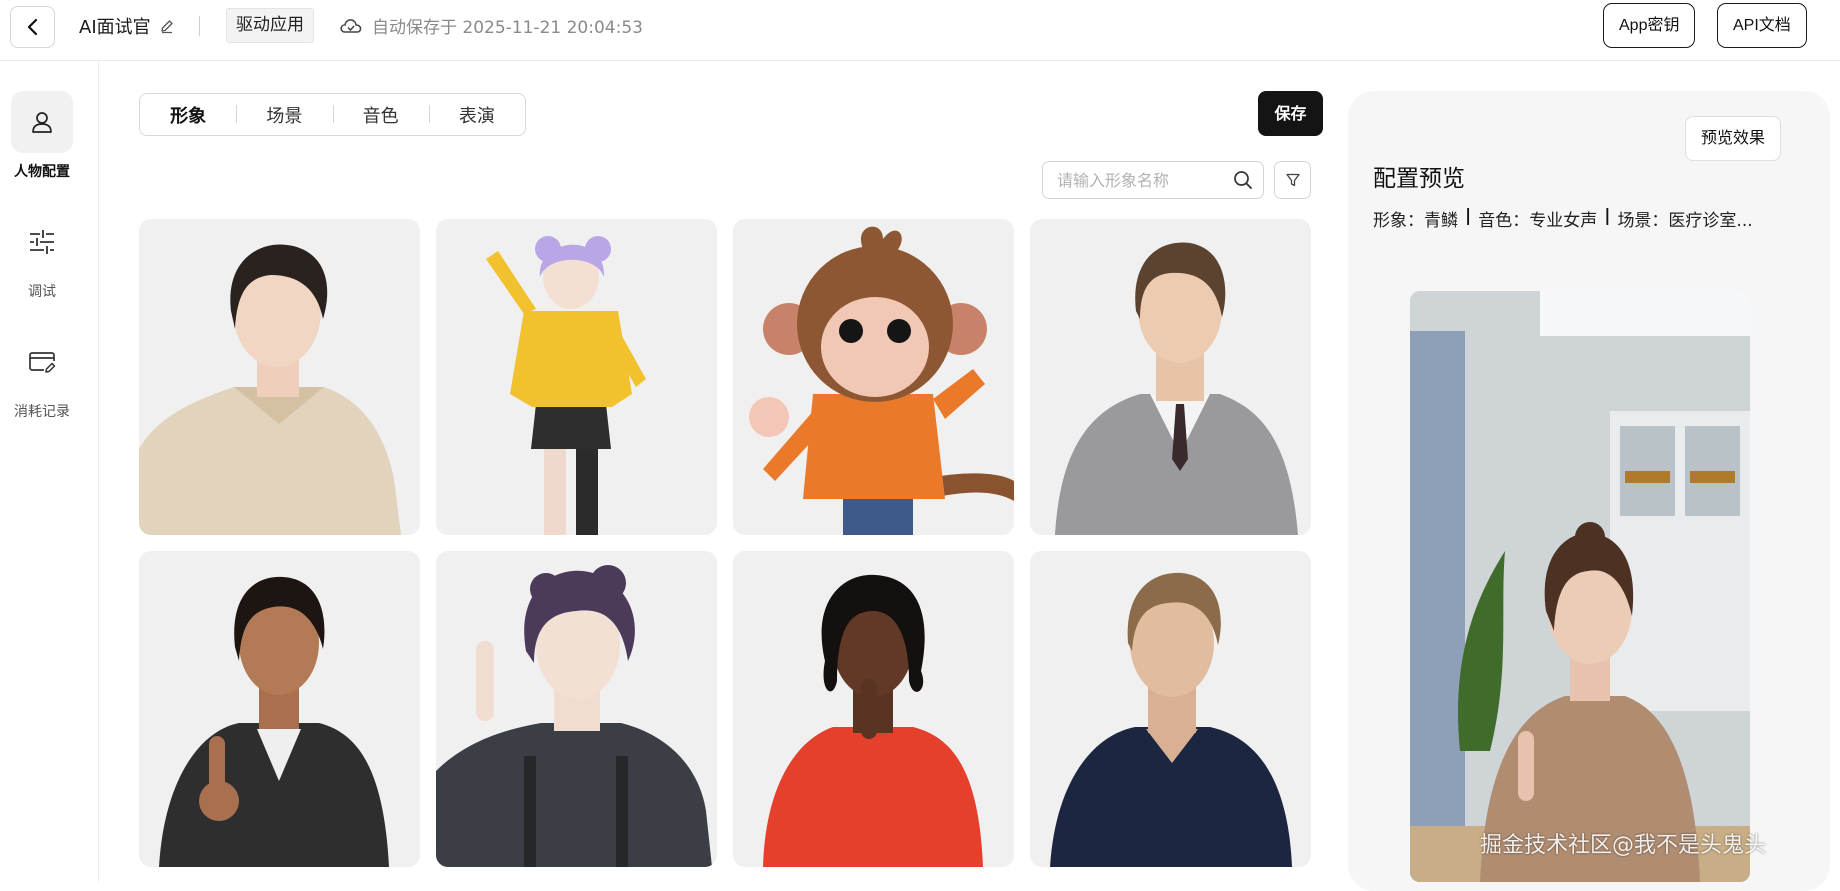 The image size is (1840, 891). I want to click on filter-button, so click(1292, 180).